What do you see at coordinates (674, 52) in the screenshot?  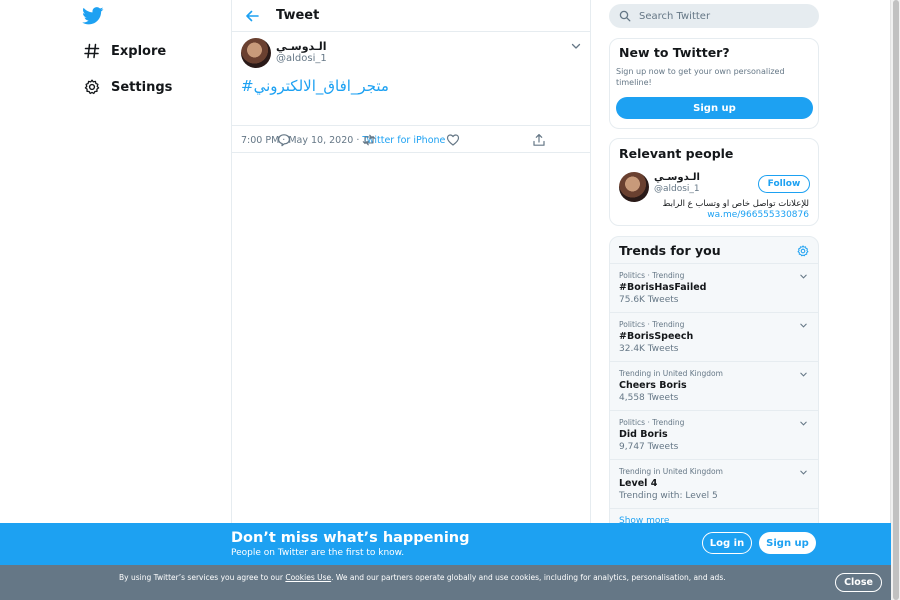 I see `new-to-twitter-title: New to Twitter?` at bounding box center [674, 52].